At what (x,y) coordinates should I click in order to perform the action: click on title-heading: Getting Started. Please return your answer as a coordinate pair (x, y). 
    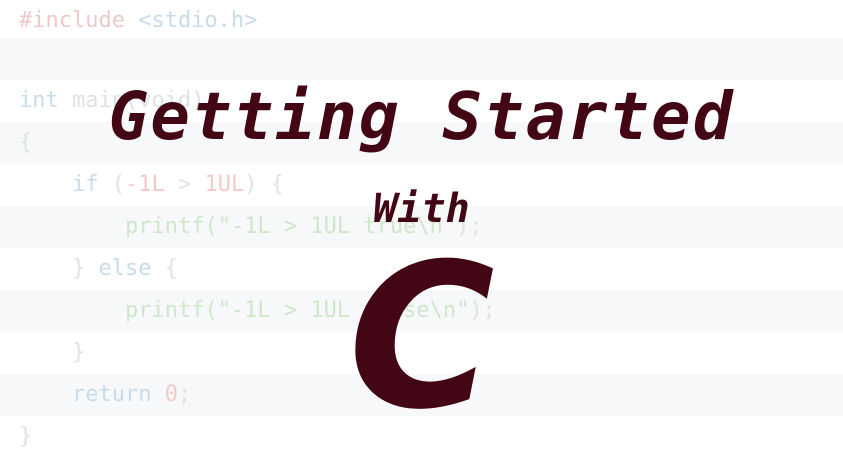
    Looking at the image, I should click on (421, 116).